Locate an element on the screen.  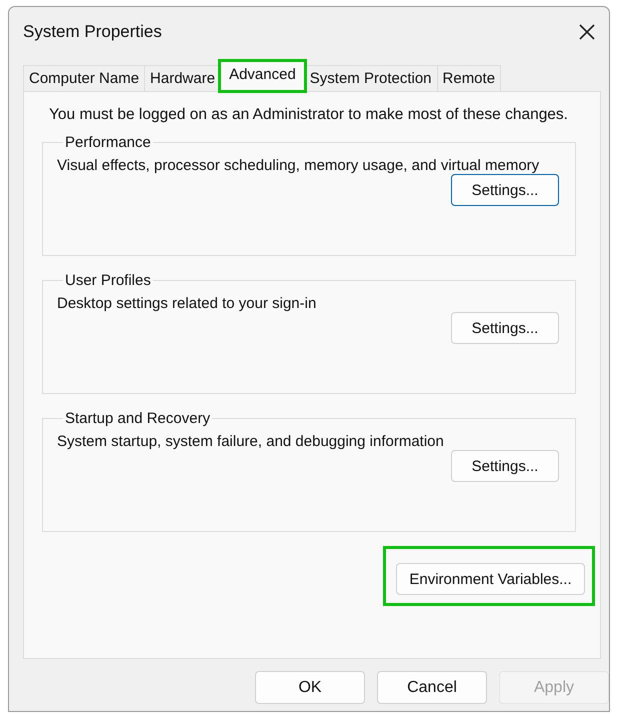
tab: Computer Name is located at coordinates (84, 78).